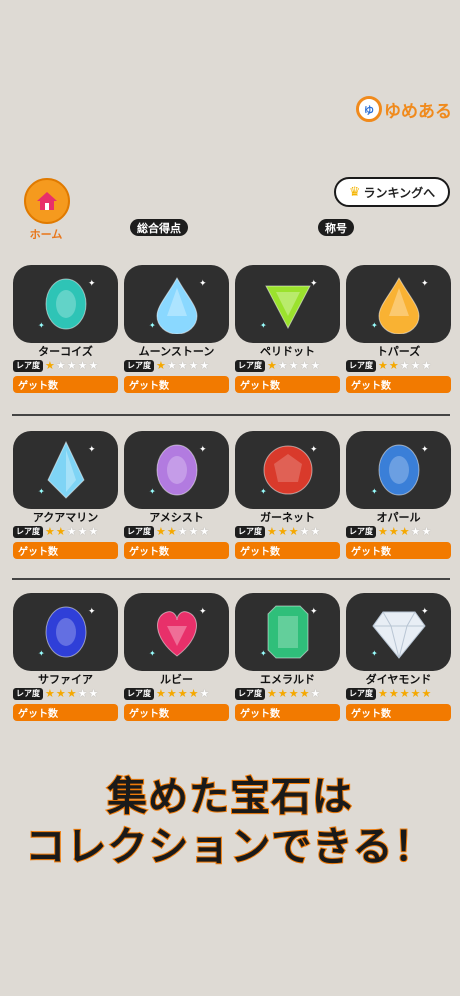 The width and height of the screenshot is (460, 996). I want to click on row-divider, so click(231, 579).